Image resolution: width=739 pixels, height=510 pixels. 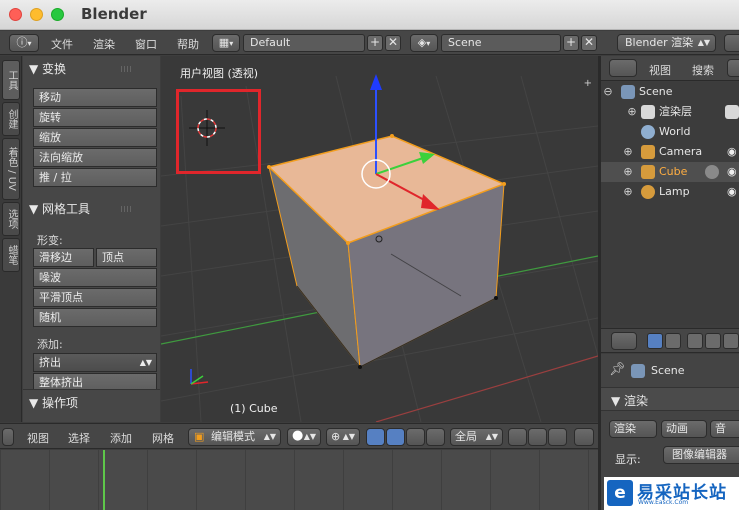 I want to click on menu-file: 文件, so click(x=62, y=44).